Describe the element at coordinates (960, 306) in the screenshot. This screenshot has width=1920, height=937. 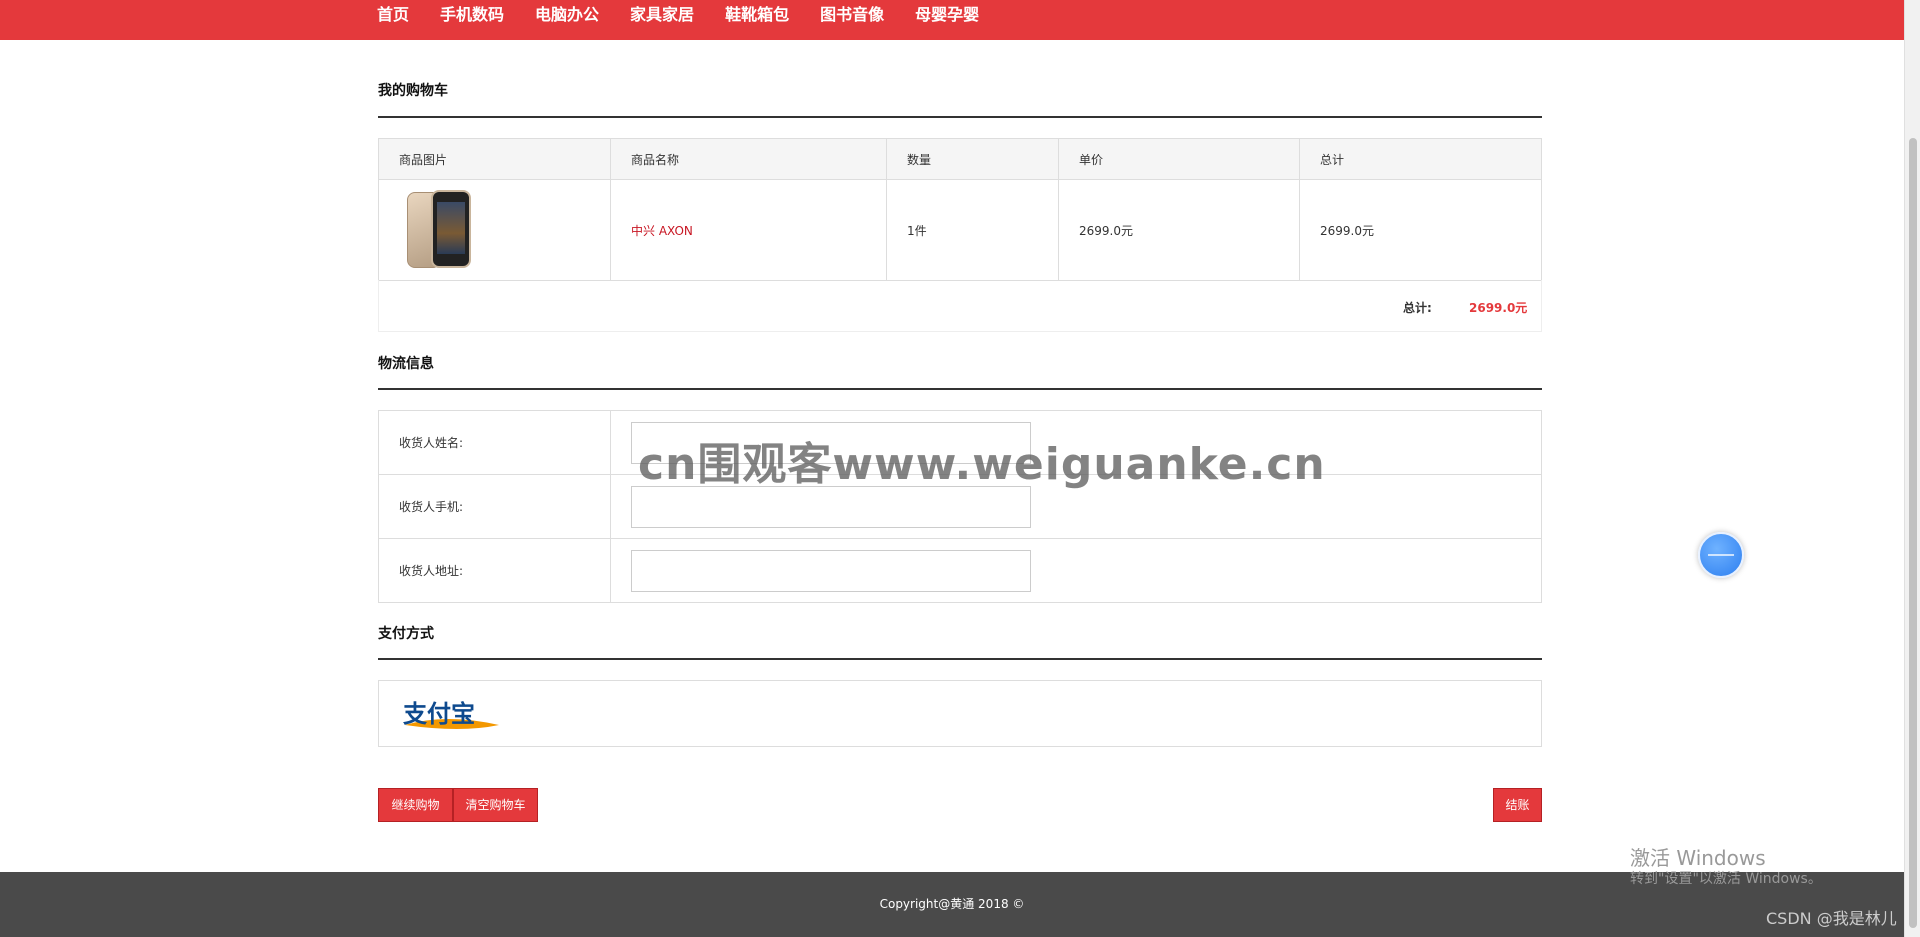
I see `cart-total-bar: 总计: 2699.0元` at that location.